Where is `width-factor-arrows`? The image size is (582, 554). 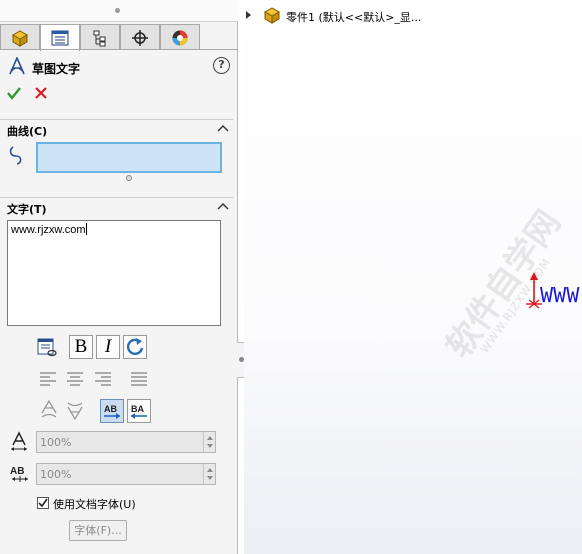 width-factor-arrows is located at coordinates (209, 442).